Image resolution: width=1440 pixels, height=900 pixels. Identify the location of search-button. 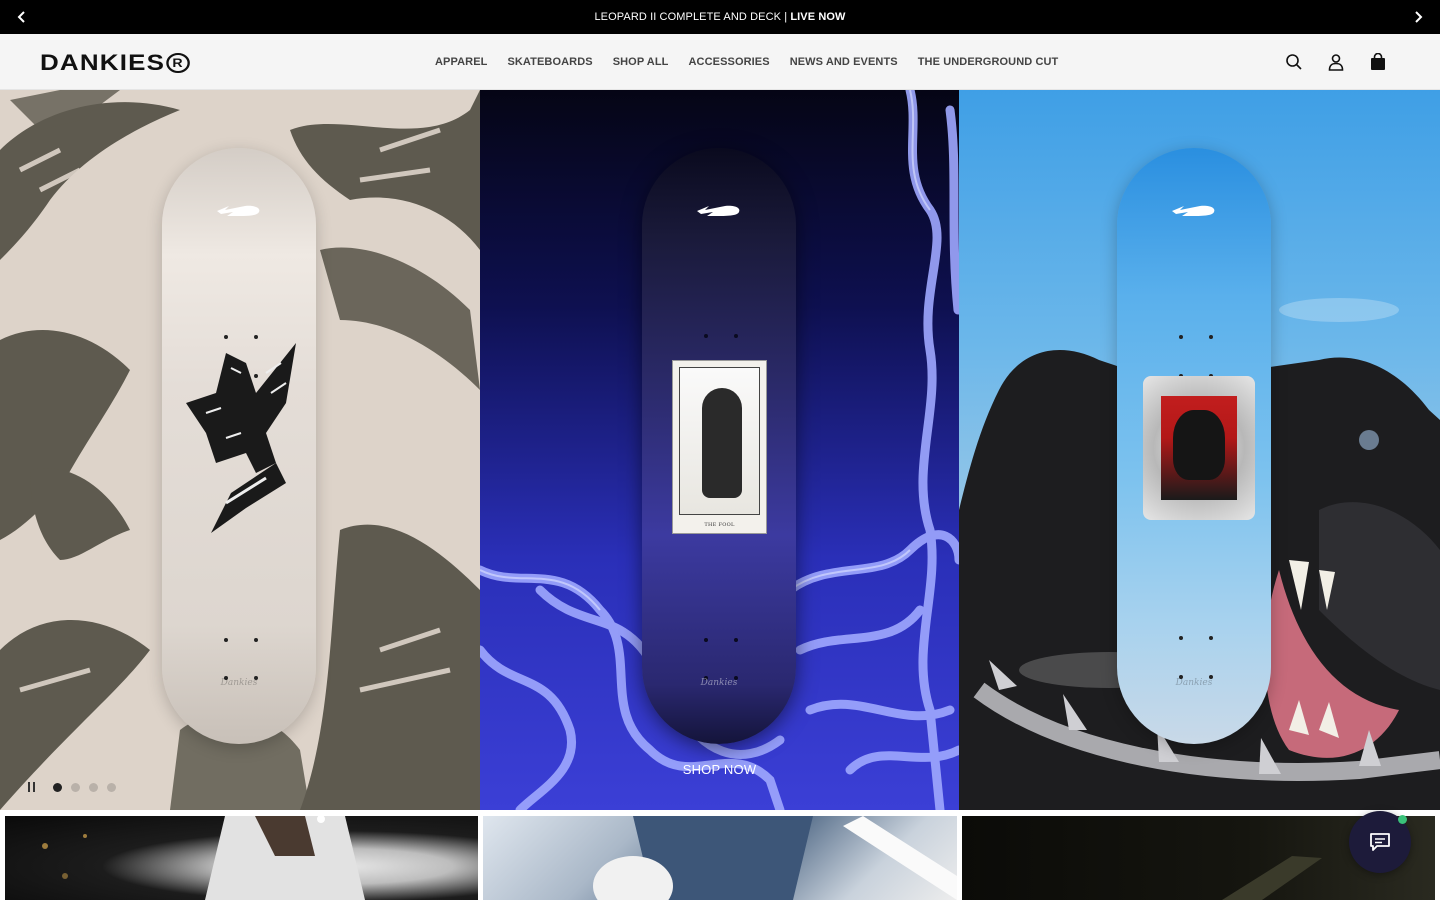
(1294, 62).